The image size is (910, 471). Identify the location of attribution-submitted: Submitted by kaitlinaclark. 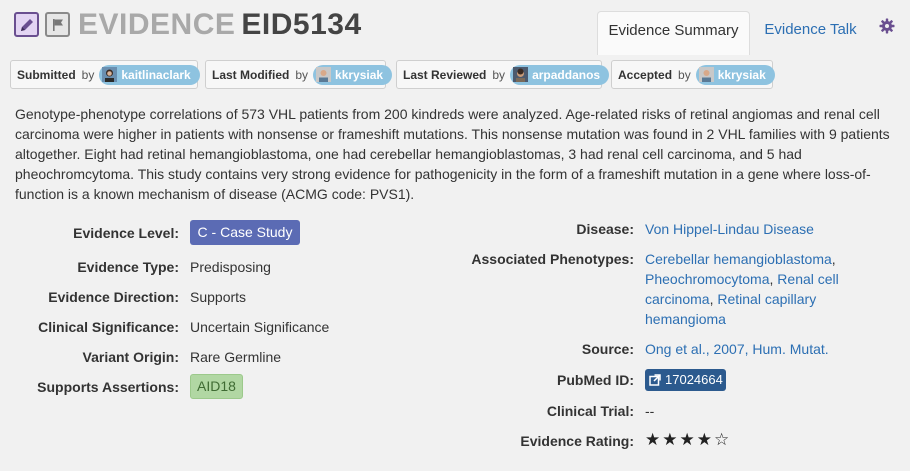
(105, 74).